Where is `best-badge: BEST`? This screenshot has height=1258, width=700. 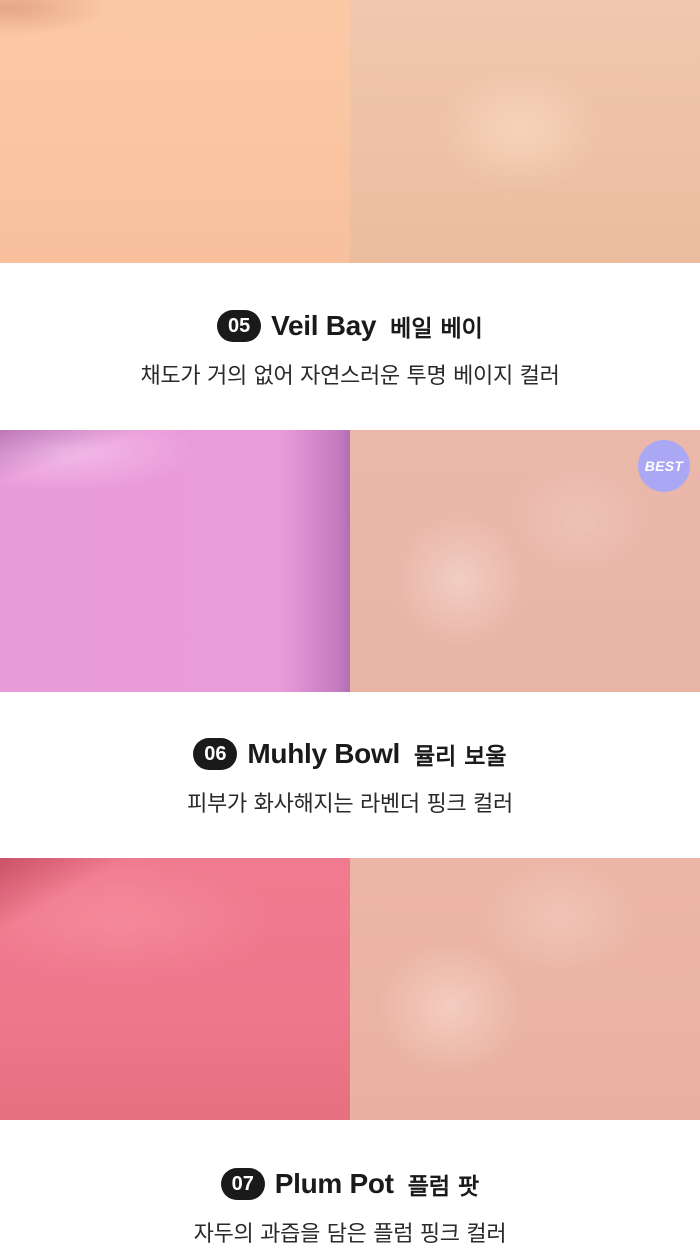
best-badge: BEST is located at coordinates (664, 466).